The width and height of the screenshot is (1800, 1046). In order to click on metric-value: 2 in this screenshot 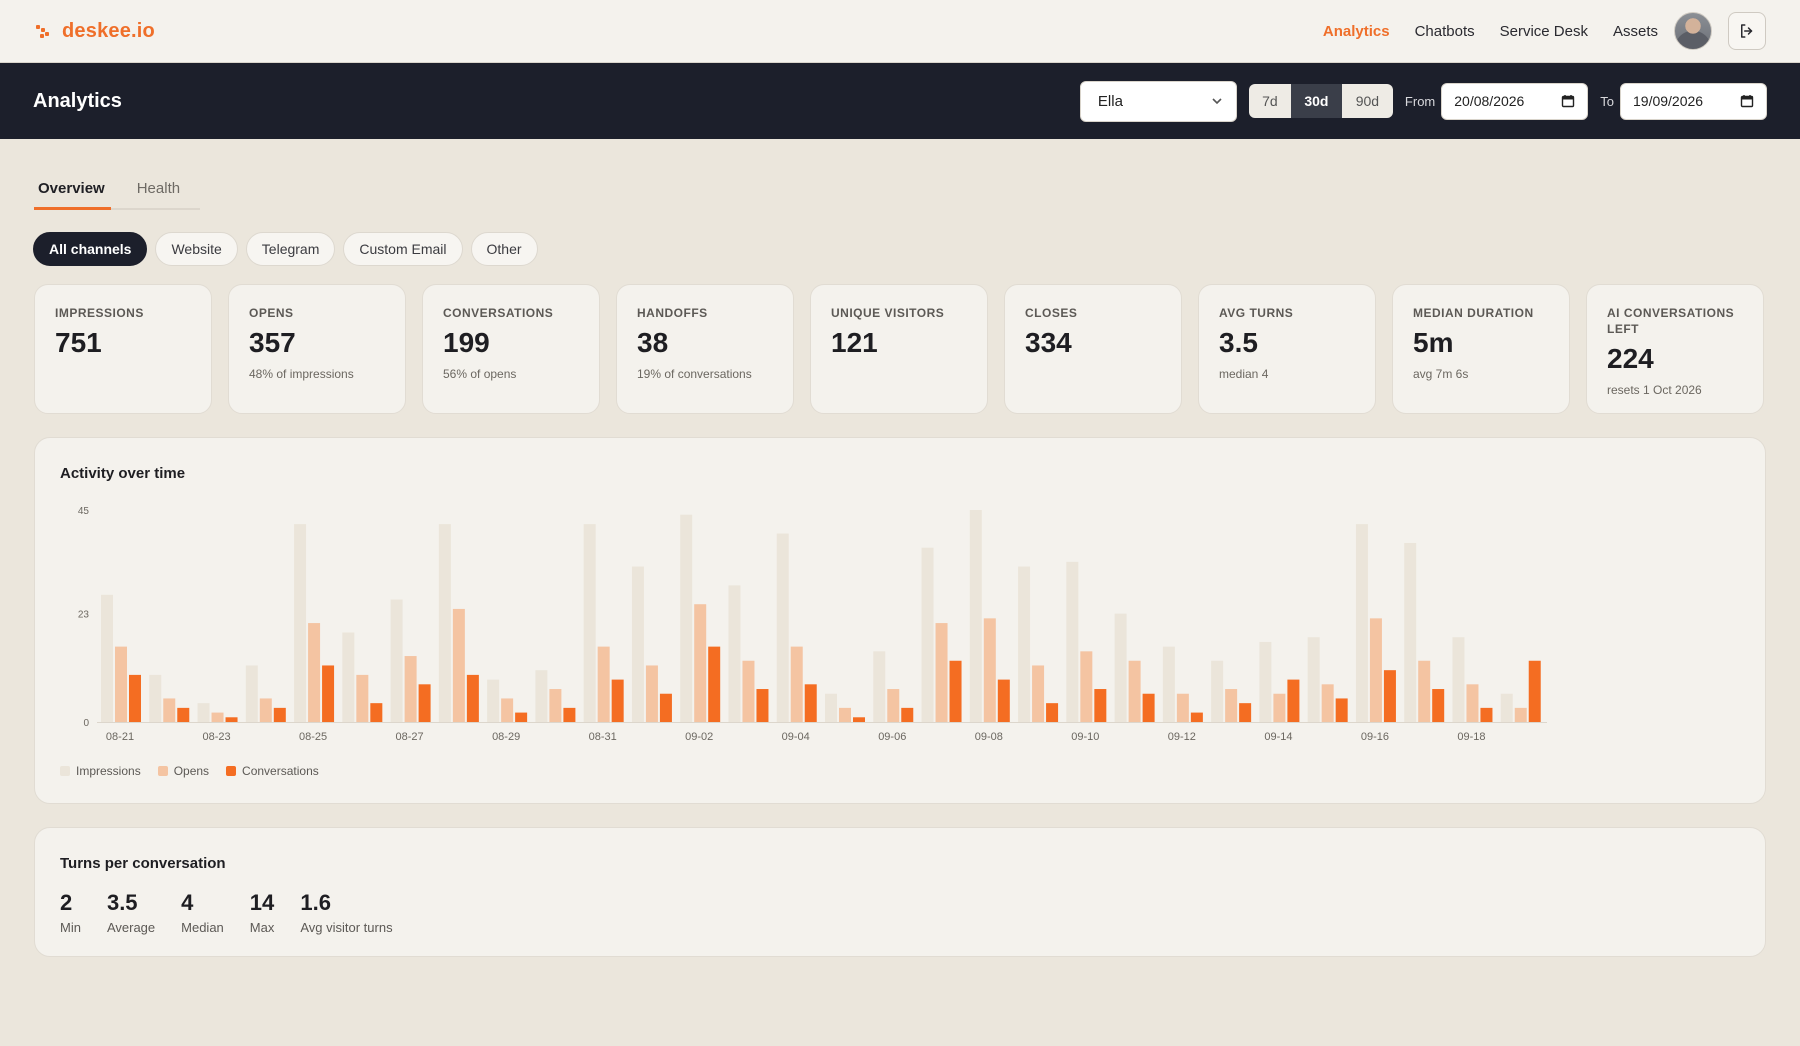, I will do `click(66, 902)`.